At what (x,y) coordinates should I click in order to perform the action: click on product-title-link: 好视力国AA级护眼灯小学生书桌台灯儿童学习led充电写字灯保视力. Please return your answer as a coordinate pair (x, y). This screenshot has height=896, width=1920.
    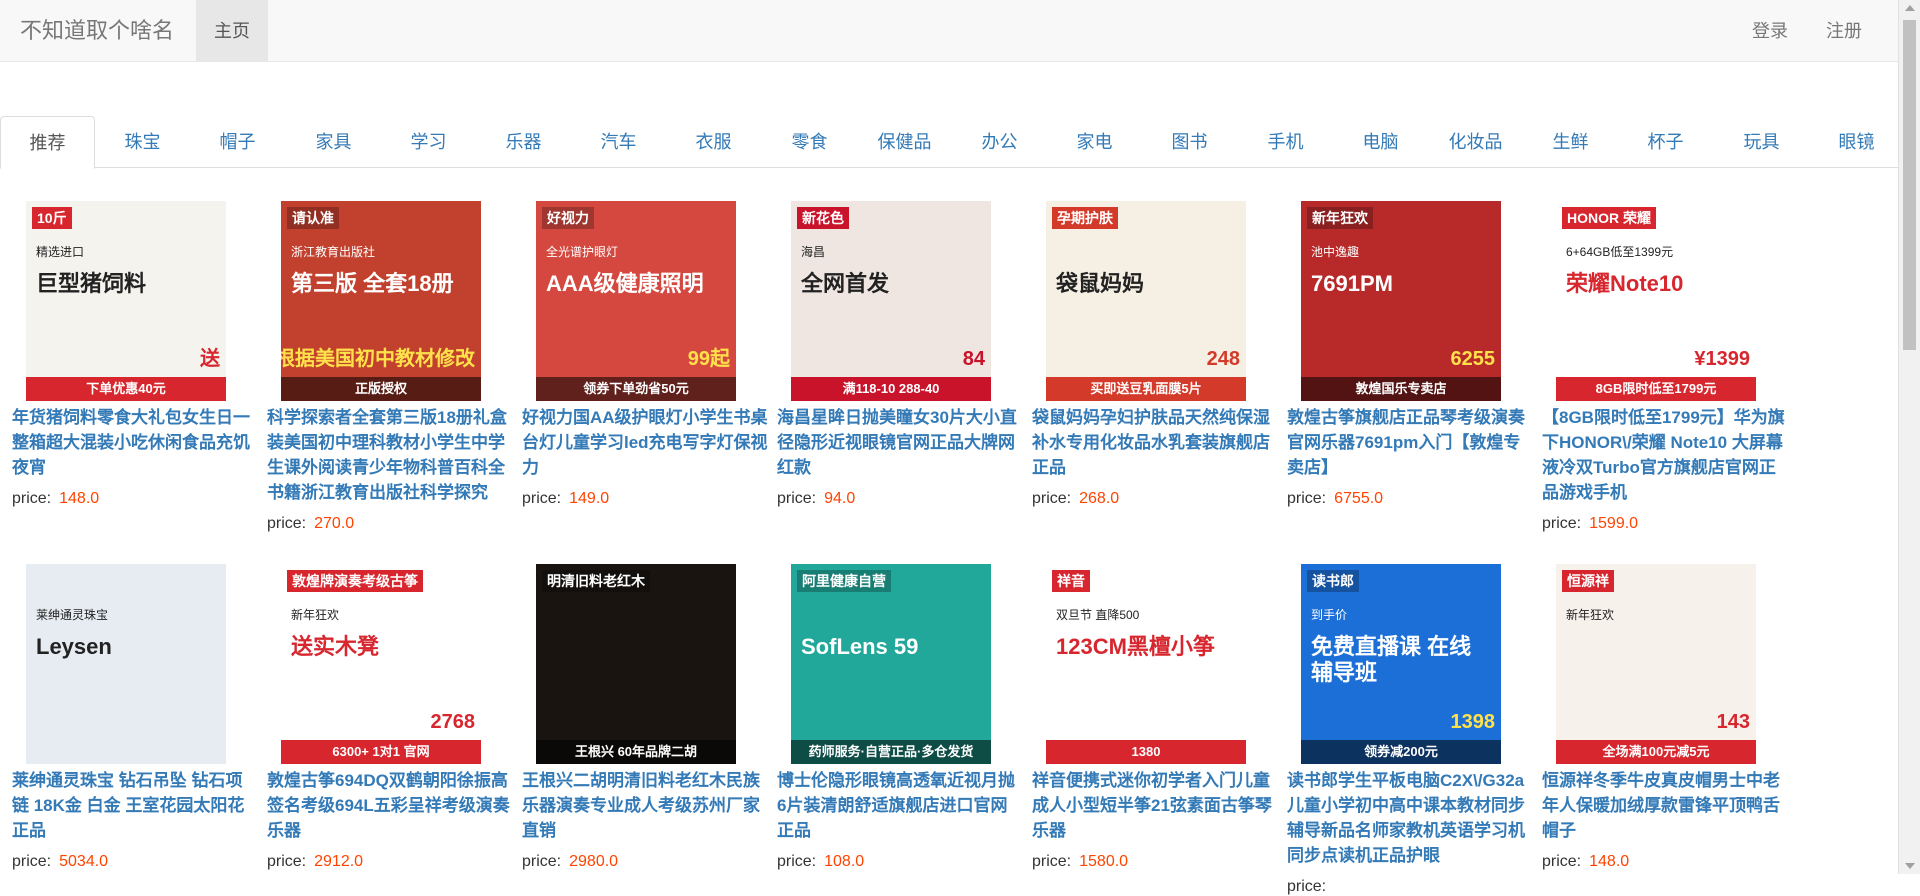
    Looking at the image, I should click on (645, 442).